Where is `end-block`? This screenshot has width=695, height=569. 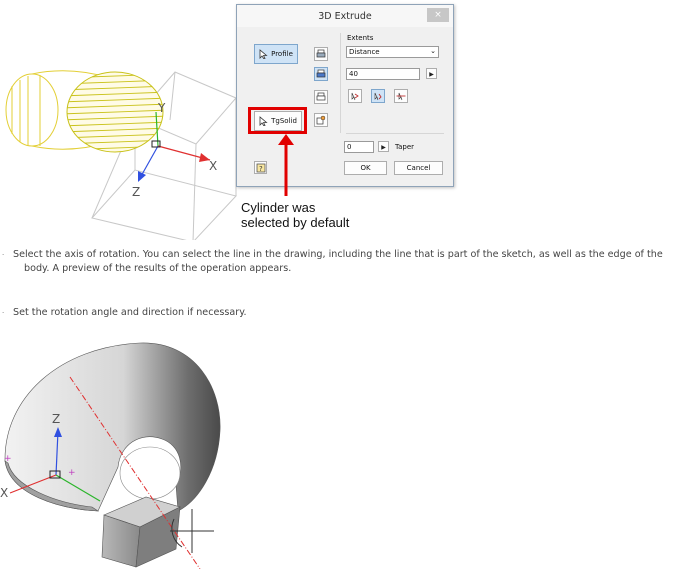 end-block is located at coordinates (141, 532).